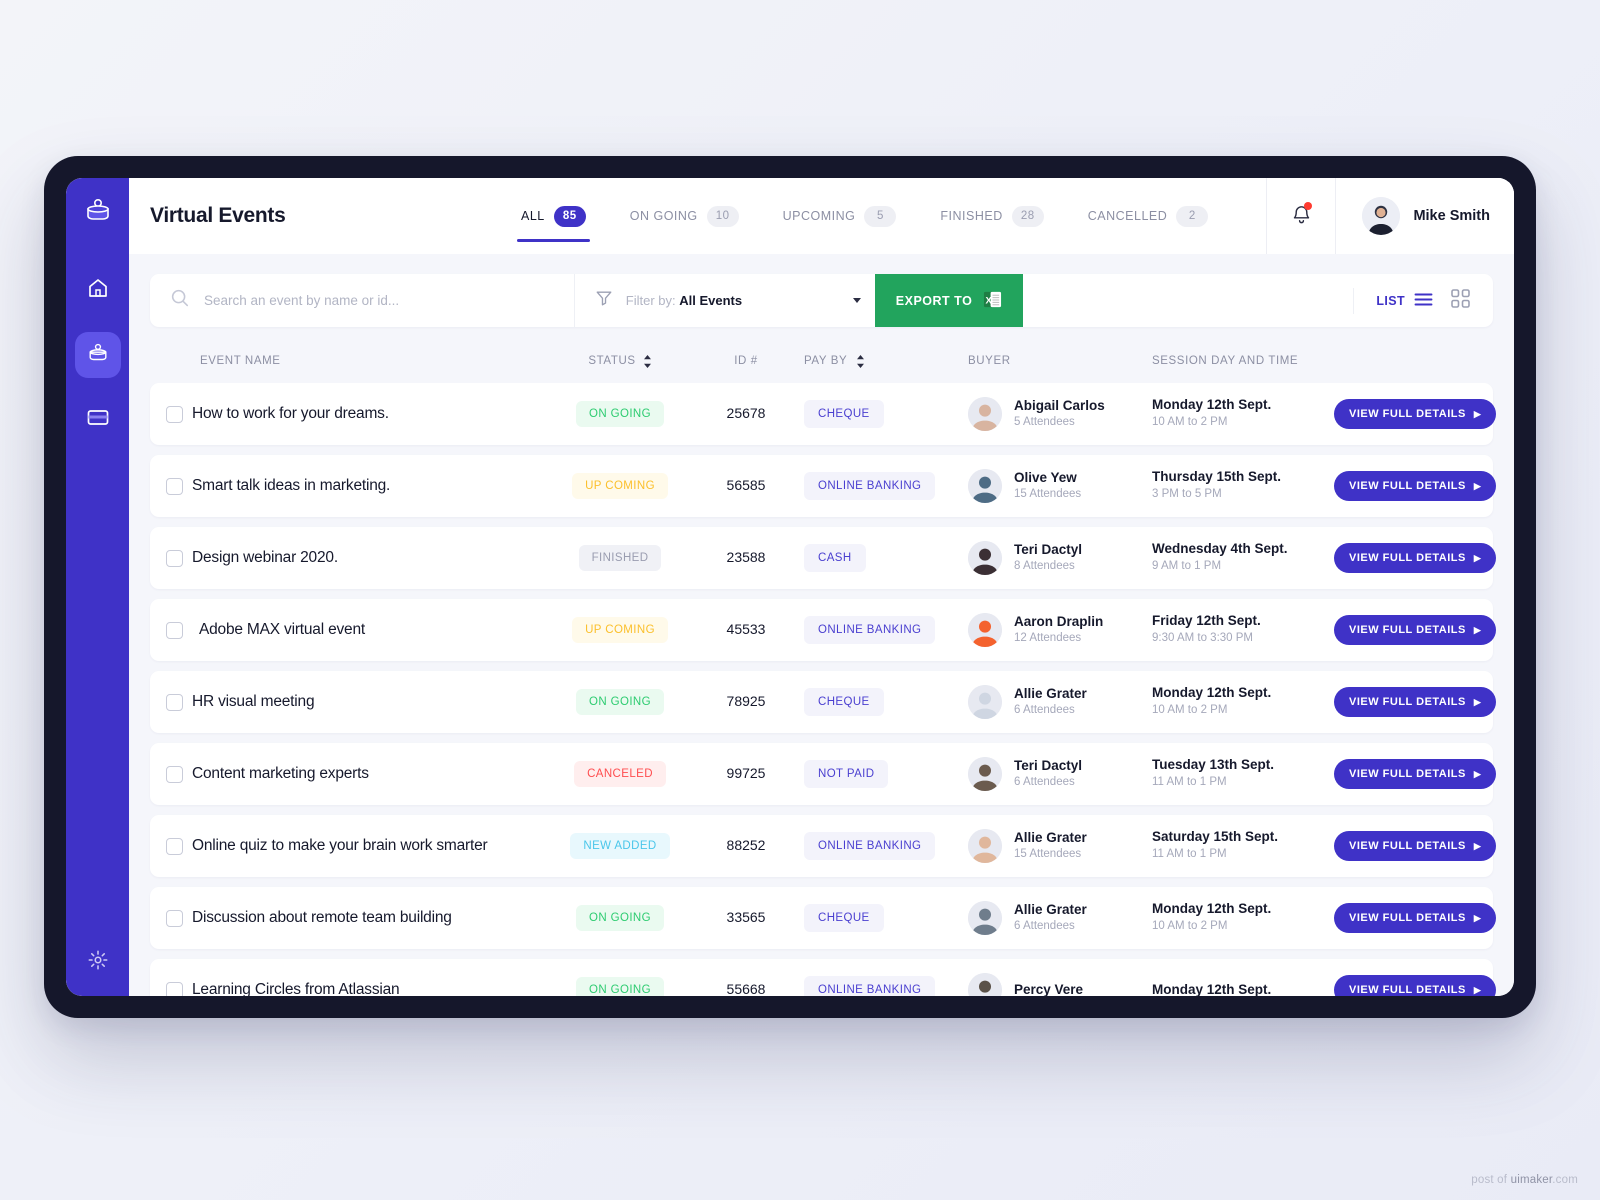 The height and width of the screenshot is (1200, 1600). Describe the element at coordinates (620, 486) in the screenshot. I see `status-cell: UP COMING` at that location.